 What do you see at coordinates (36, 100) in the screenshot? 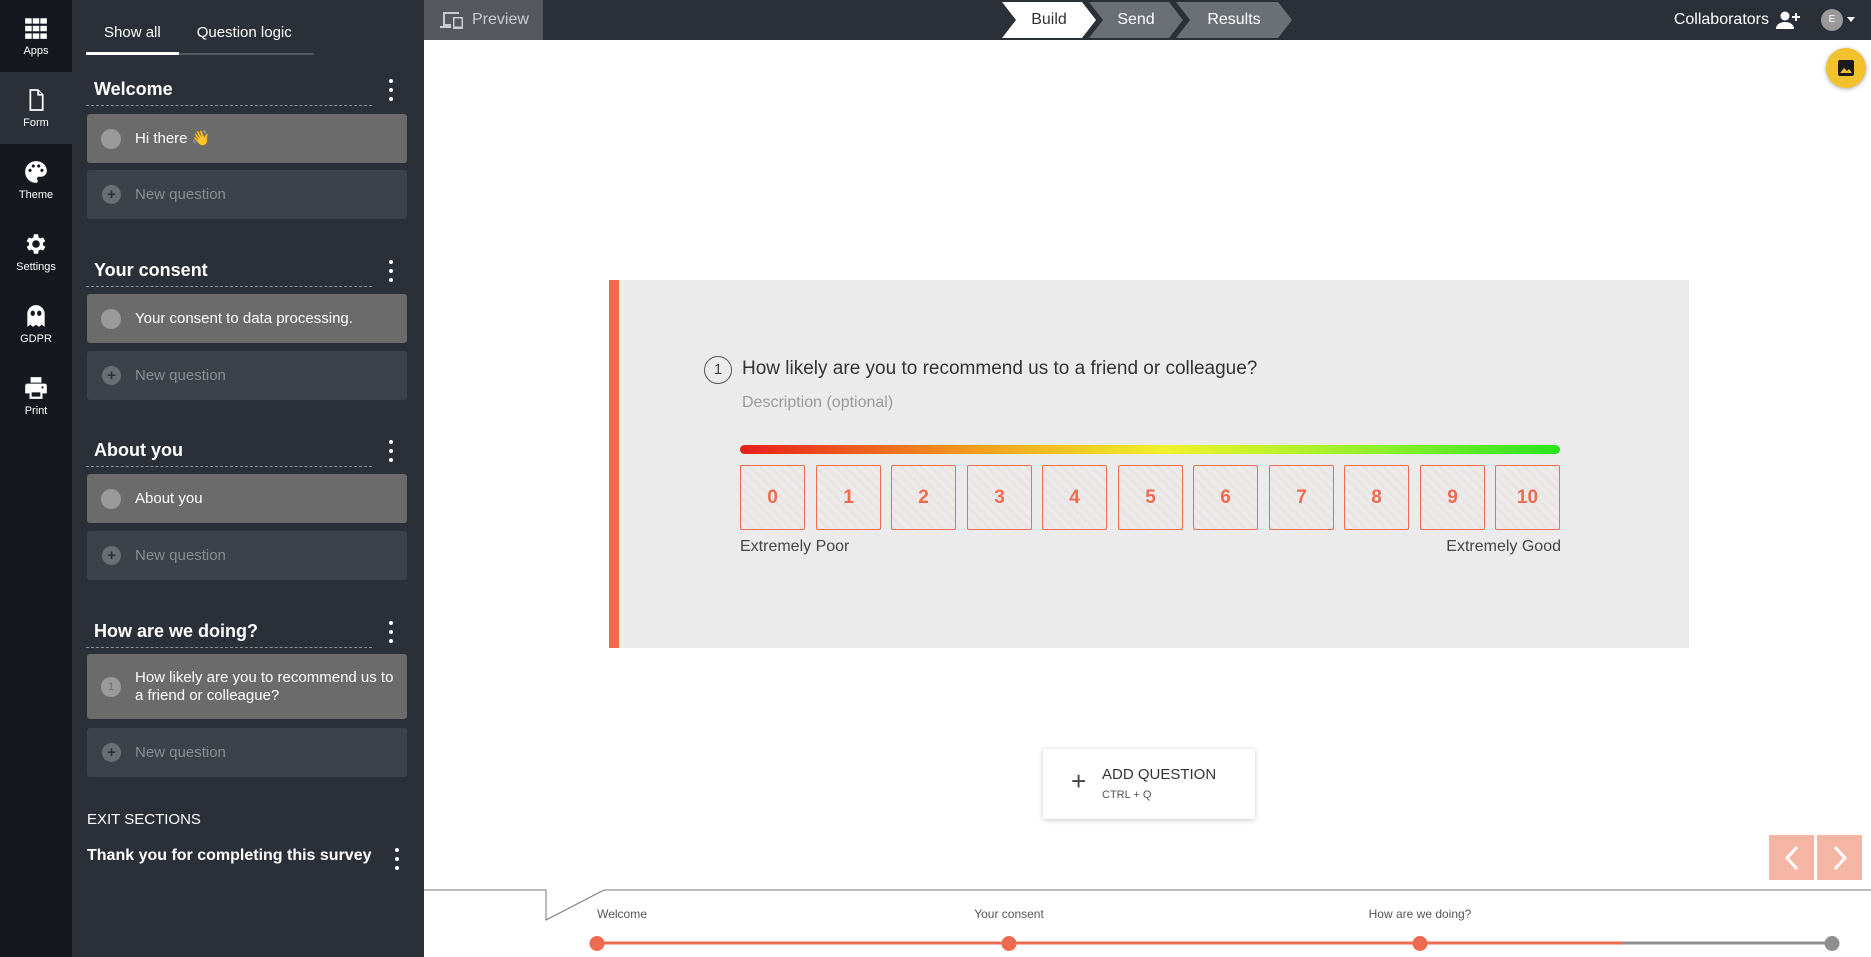
I see `document-icon` at bounding box center [36, 100].